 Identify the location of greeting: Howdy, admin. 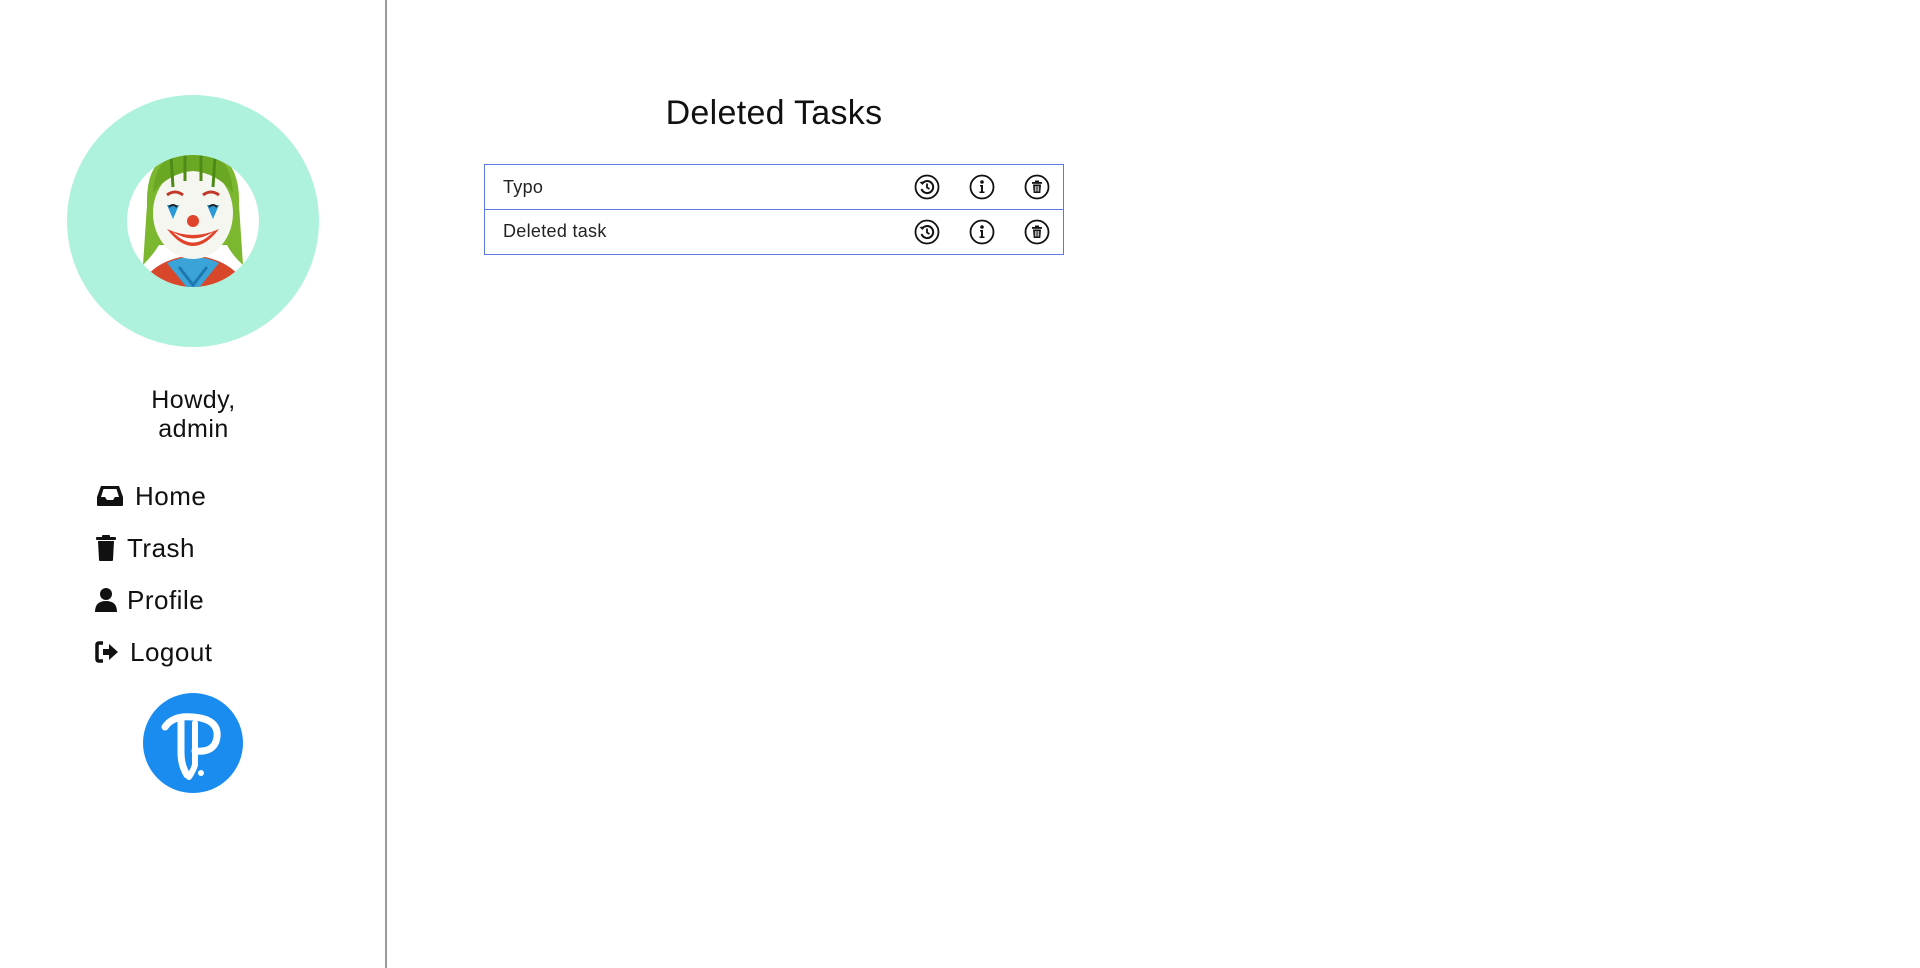
(193, 415).